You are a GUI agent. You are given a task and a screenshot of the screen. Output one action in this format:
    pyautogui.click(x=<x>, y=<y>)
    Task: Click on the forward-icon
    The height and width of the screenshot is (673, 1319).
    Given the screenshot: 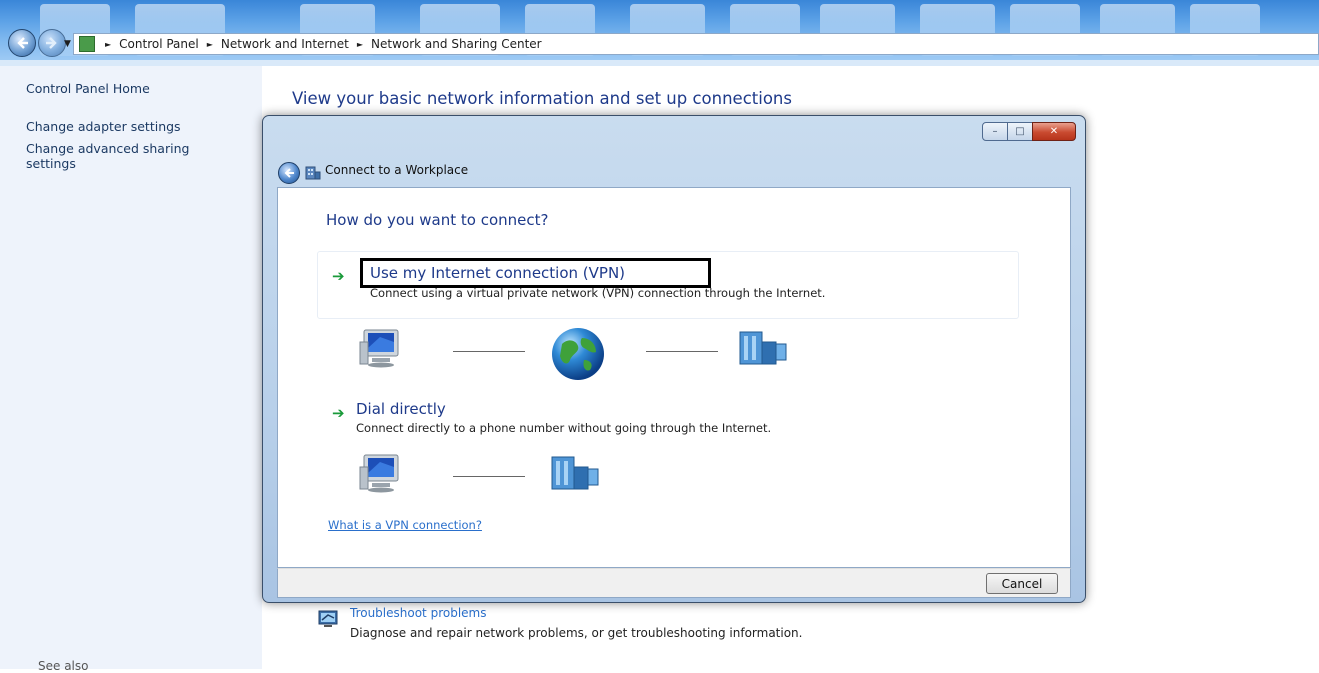 What is the action you would take?
    pyautogui.click(x=51, y=43)
    